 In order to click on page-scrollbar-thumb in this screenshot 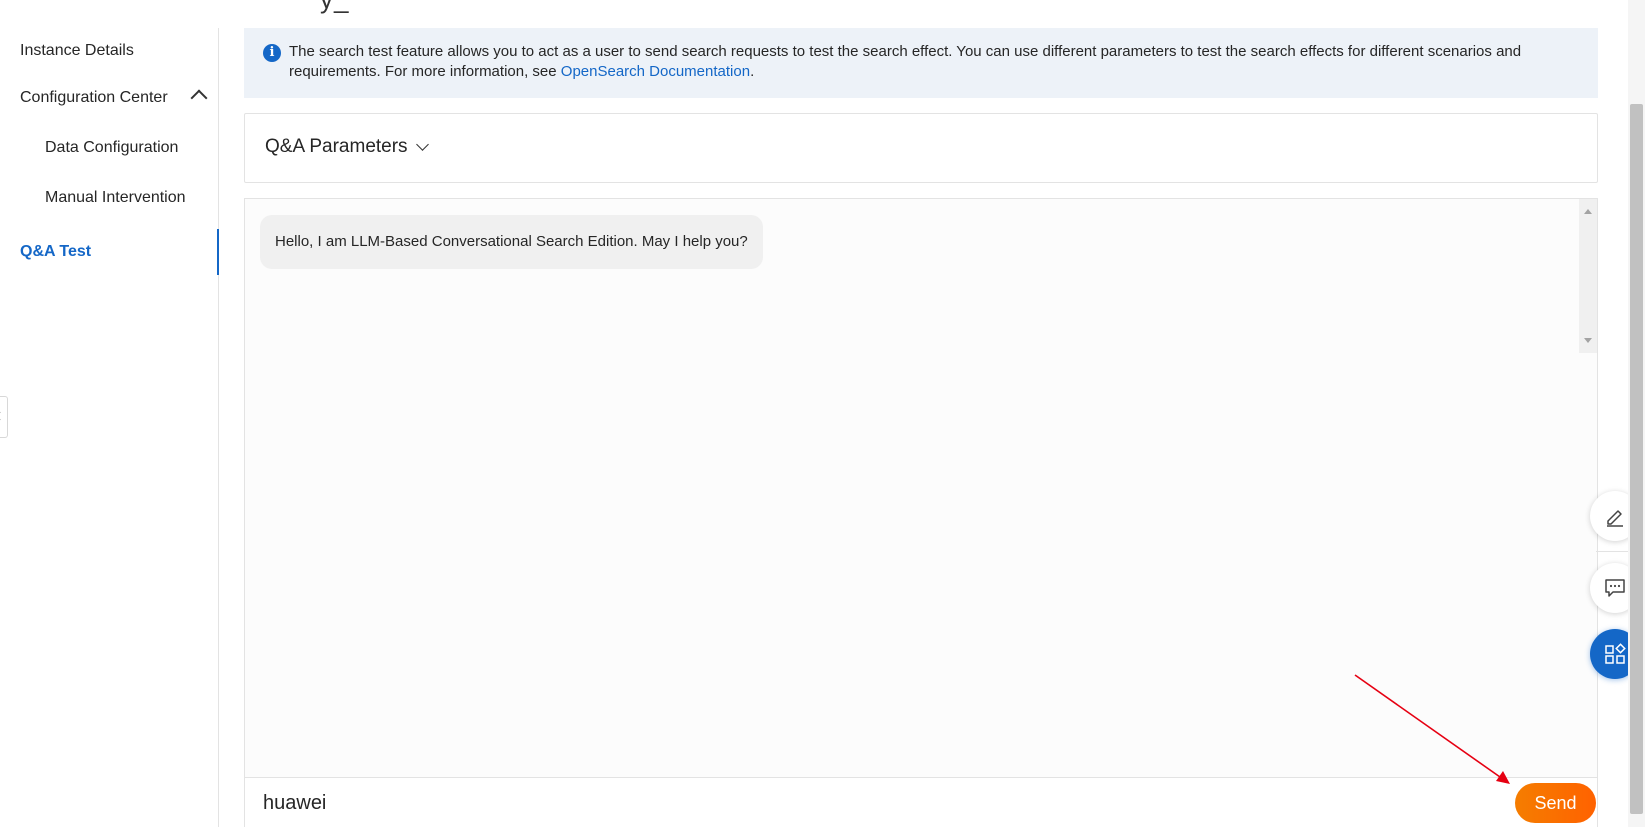, I will do `click(1636, 459)`.